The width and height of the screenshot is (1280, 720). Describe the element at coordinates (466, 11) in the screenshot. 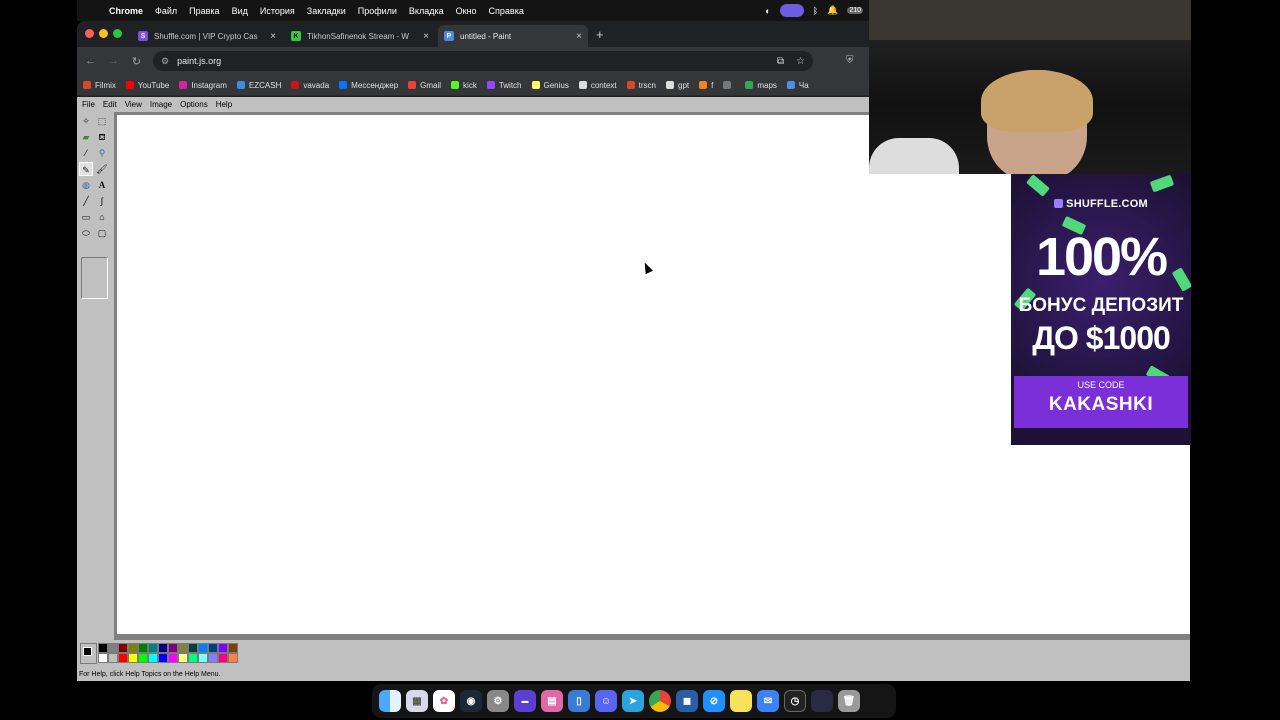

I see `menubar-item-window: Окно` at that location.